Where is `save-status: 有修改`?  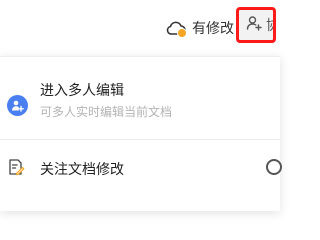
save-status: 有修改 is located at coordinates (200, 28).